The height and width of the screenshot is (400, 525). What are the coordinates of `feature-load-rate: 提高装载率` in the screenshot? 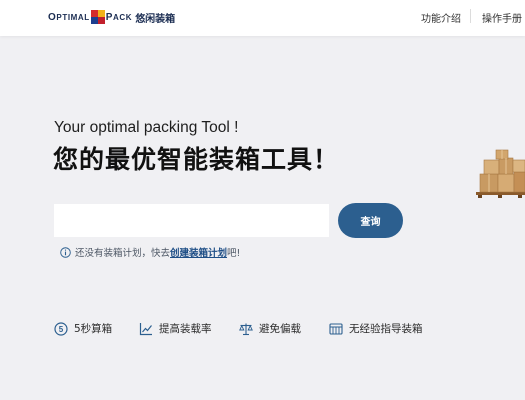 It's located at (175, 328).